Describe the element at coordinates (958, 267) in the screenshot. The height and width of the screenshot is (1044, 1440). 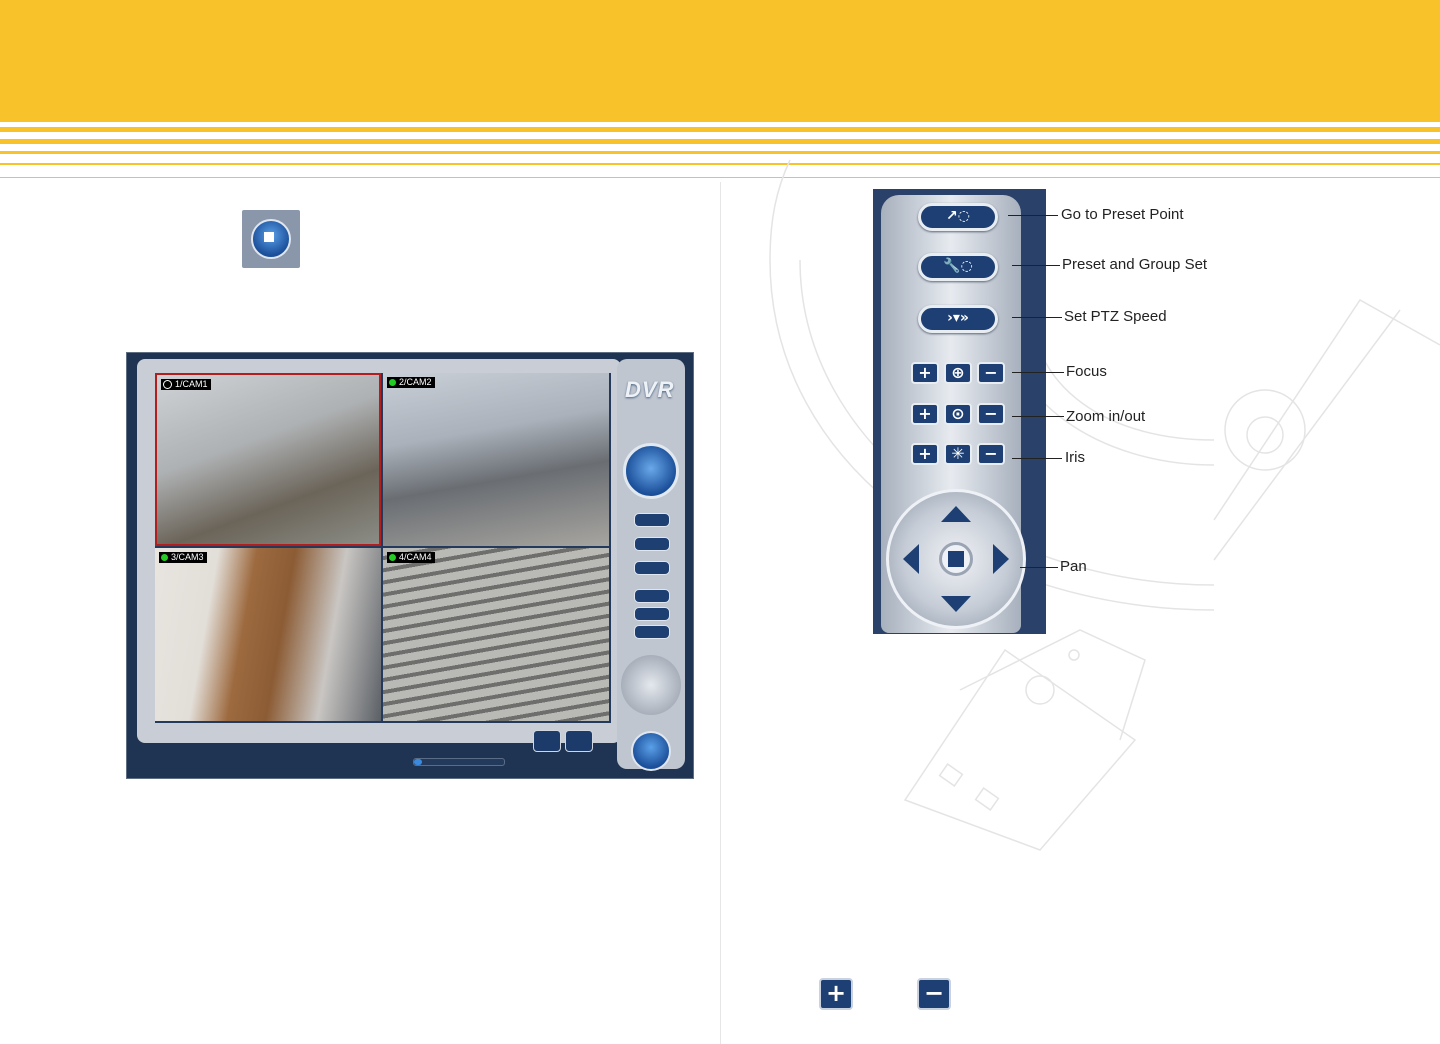
I see `preset-group-set-button: 🔧◌` at that location.